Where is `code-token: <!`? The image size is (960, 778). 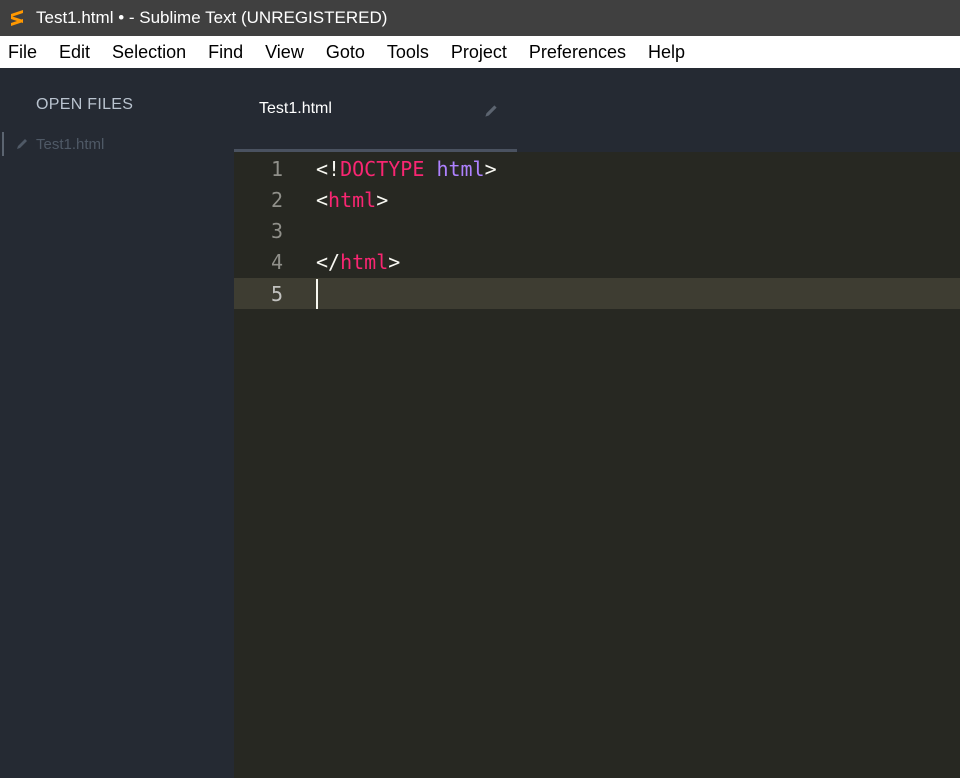 code-token: <! is located at coordinates (328, 168).